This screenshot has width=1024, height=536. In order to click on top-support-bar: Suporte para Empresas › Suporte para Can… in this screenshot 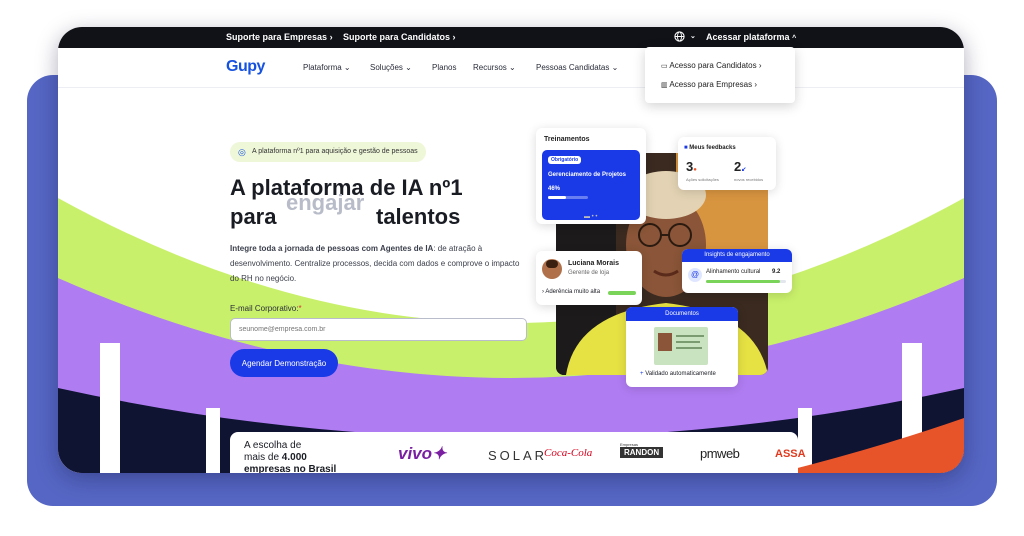, I will do `click(511, 37)`.